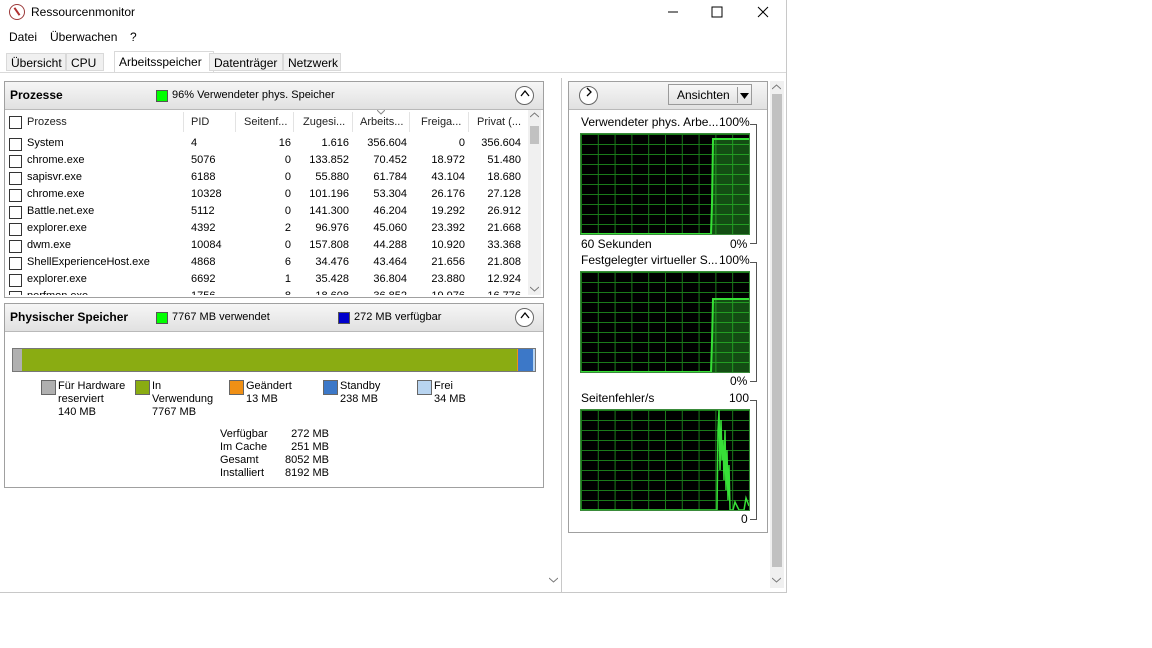 Image resolution: width=1152 pixels, height=648 pixels. What do you see at coordinates (329, 245) in the screenshot?
I see `process-commit: 157.808` at bounding box center [329, 245].